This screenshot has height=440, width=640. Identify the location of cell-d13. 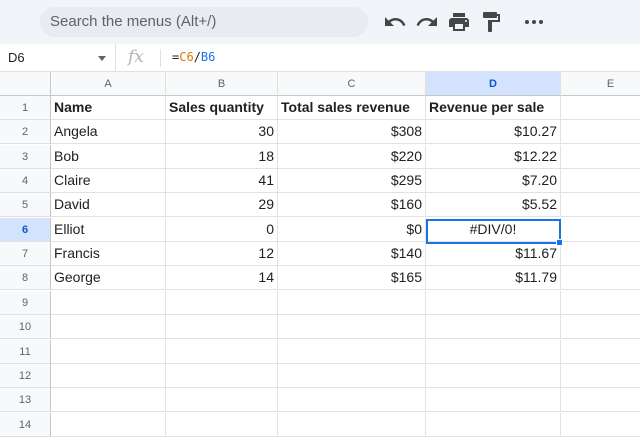
(493, 400).